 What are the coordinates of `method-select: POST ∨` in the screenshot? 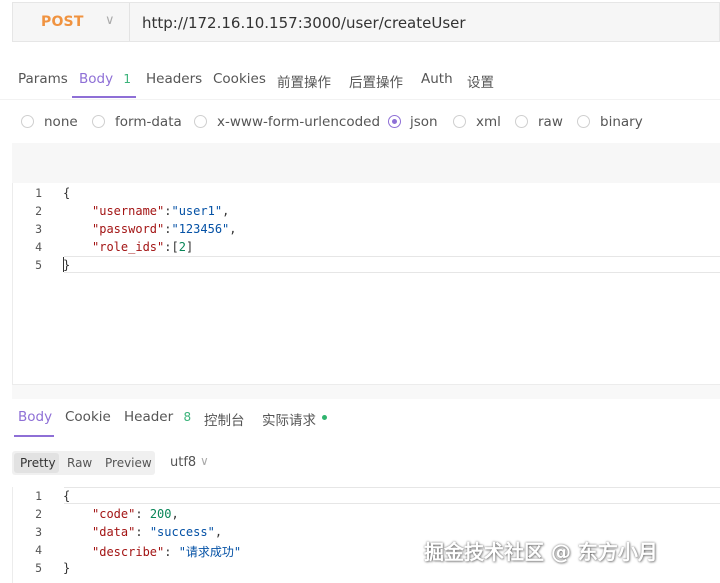 It's located at (71, 22).